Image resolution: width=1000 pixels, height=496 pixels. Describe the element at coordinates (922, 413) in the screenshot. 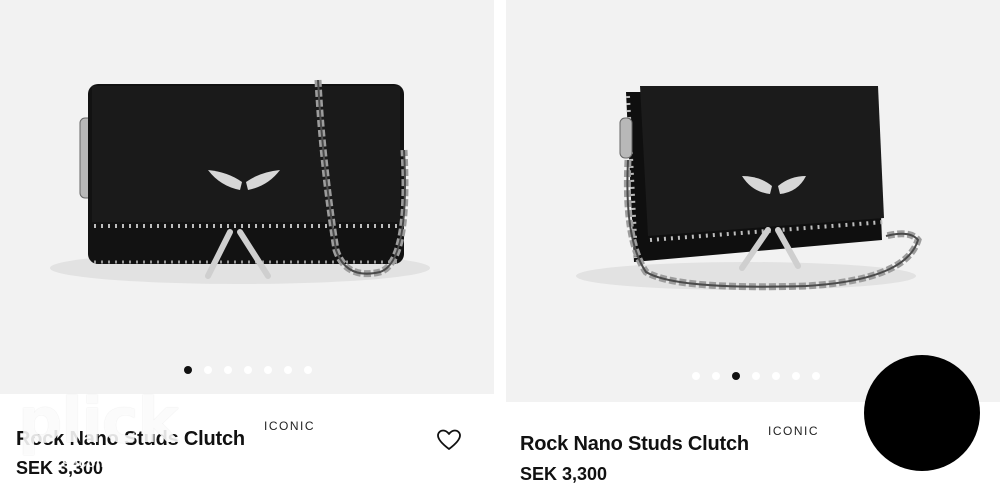

I see `redaction-circle` at that location.